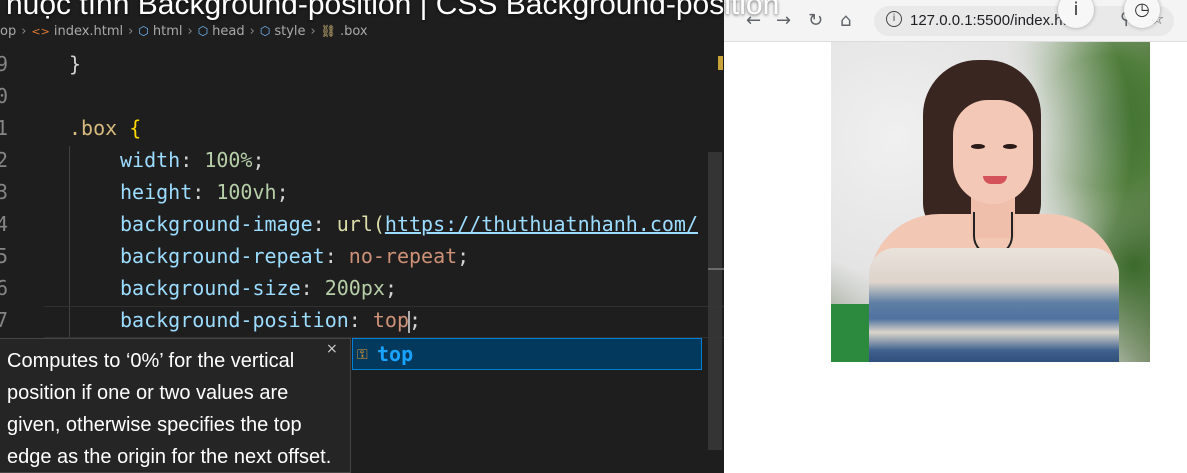 Image resolution: width=1187 pixels, height=473 pixels. What do you see at coordinates (395, 354) in the screenshot?
I see `suggestion-label: top` at bounding box center [395, 354].